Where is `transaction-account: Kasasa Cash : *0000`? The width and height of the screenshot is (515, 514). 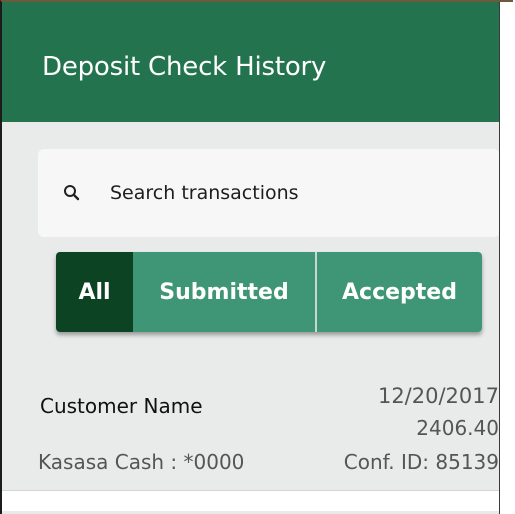 transaction-account: Kasasa Cash : *0000 is located at coordinates (141, 462).